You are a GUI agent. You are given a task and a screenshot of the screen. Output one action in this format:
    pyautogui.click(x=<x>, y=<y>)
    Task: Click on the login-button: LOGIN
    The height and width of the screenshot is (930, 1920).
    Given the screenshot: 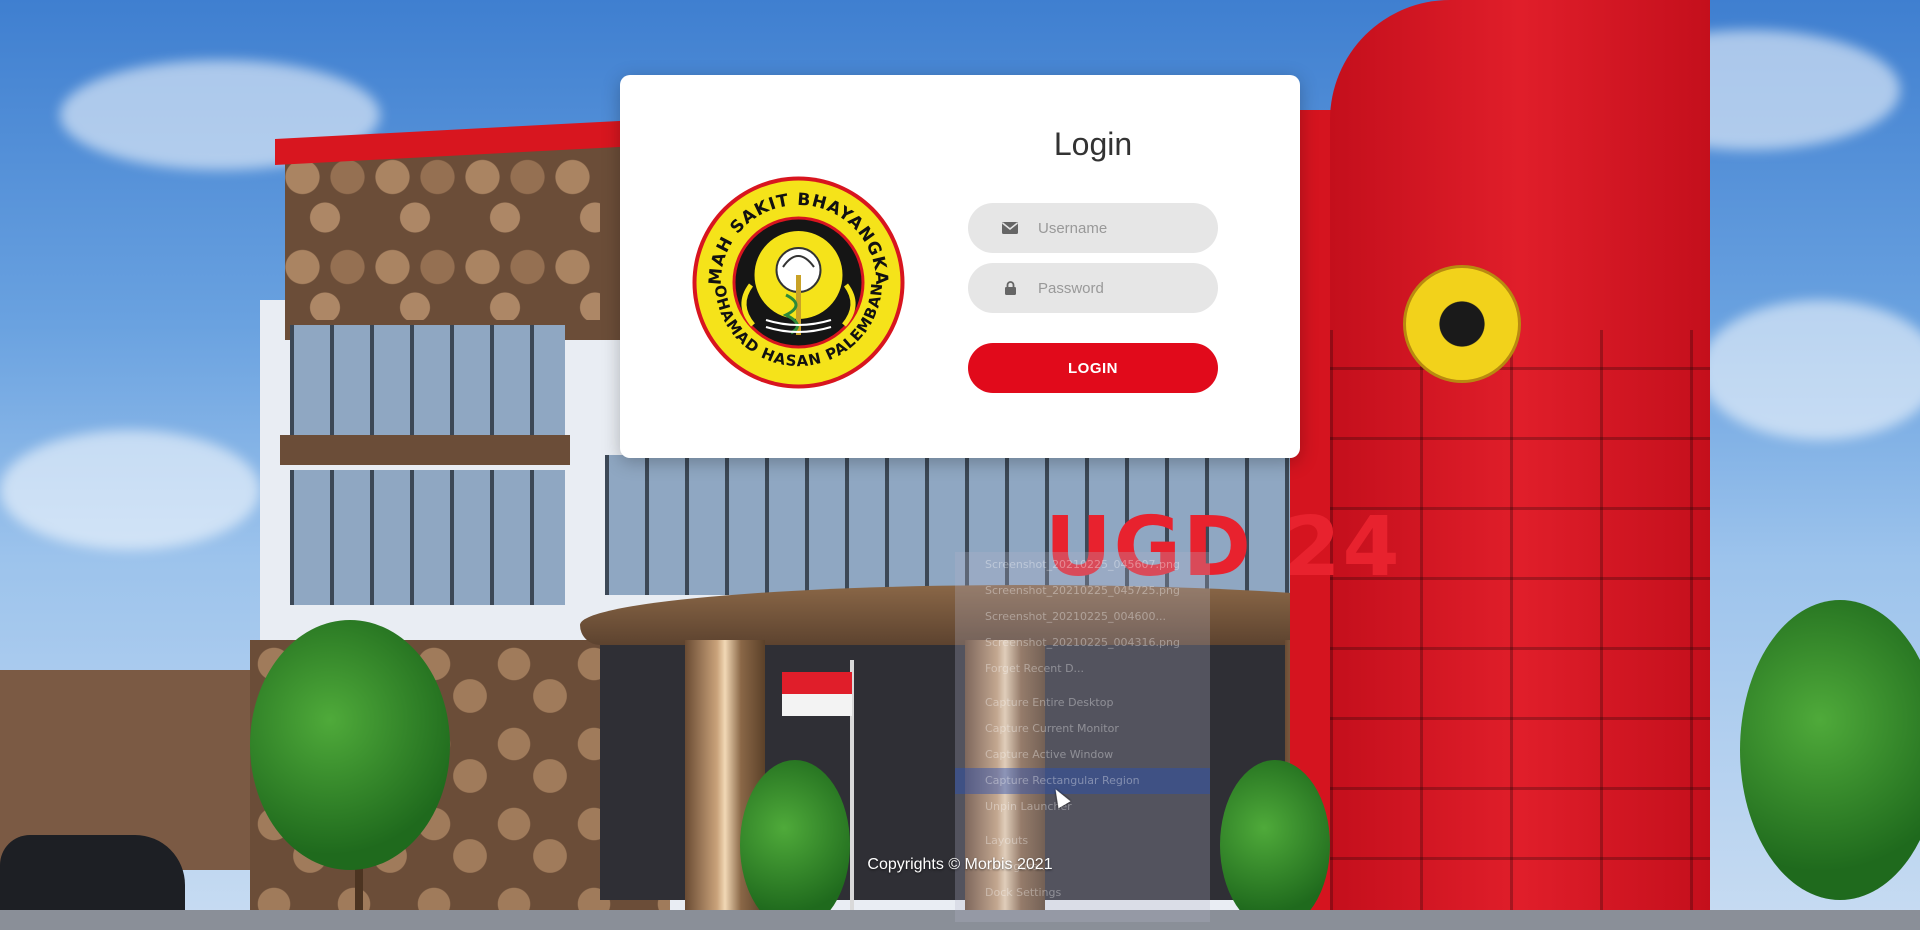 What is the action you would take?
    pyautogui.click(x=1093, y=368)
    